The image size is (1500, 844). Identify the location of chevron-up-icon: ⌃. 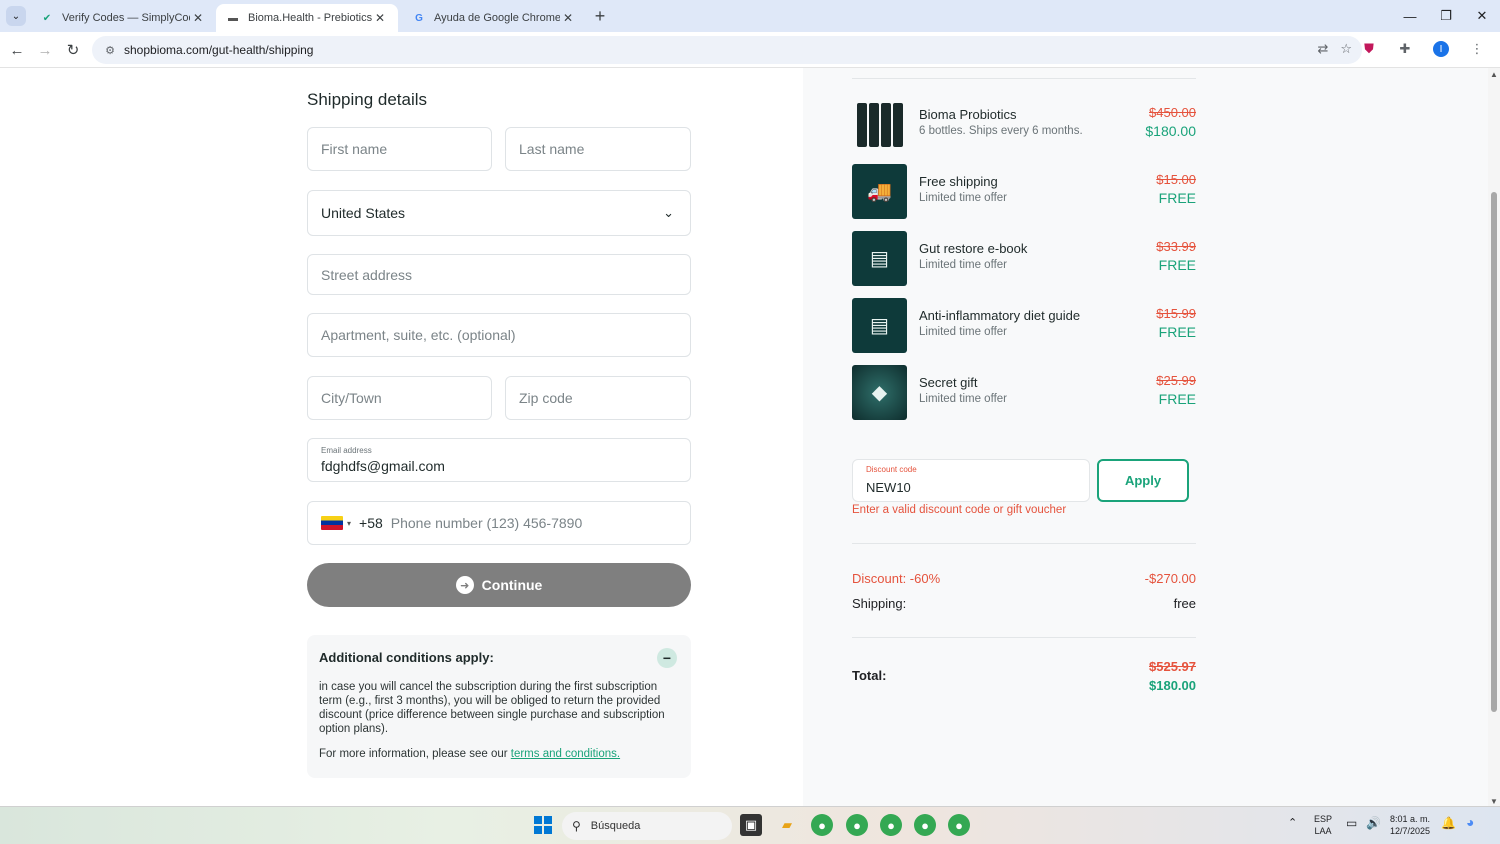
(1292, 823).